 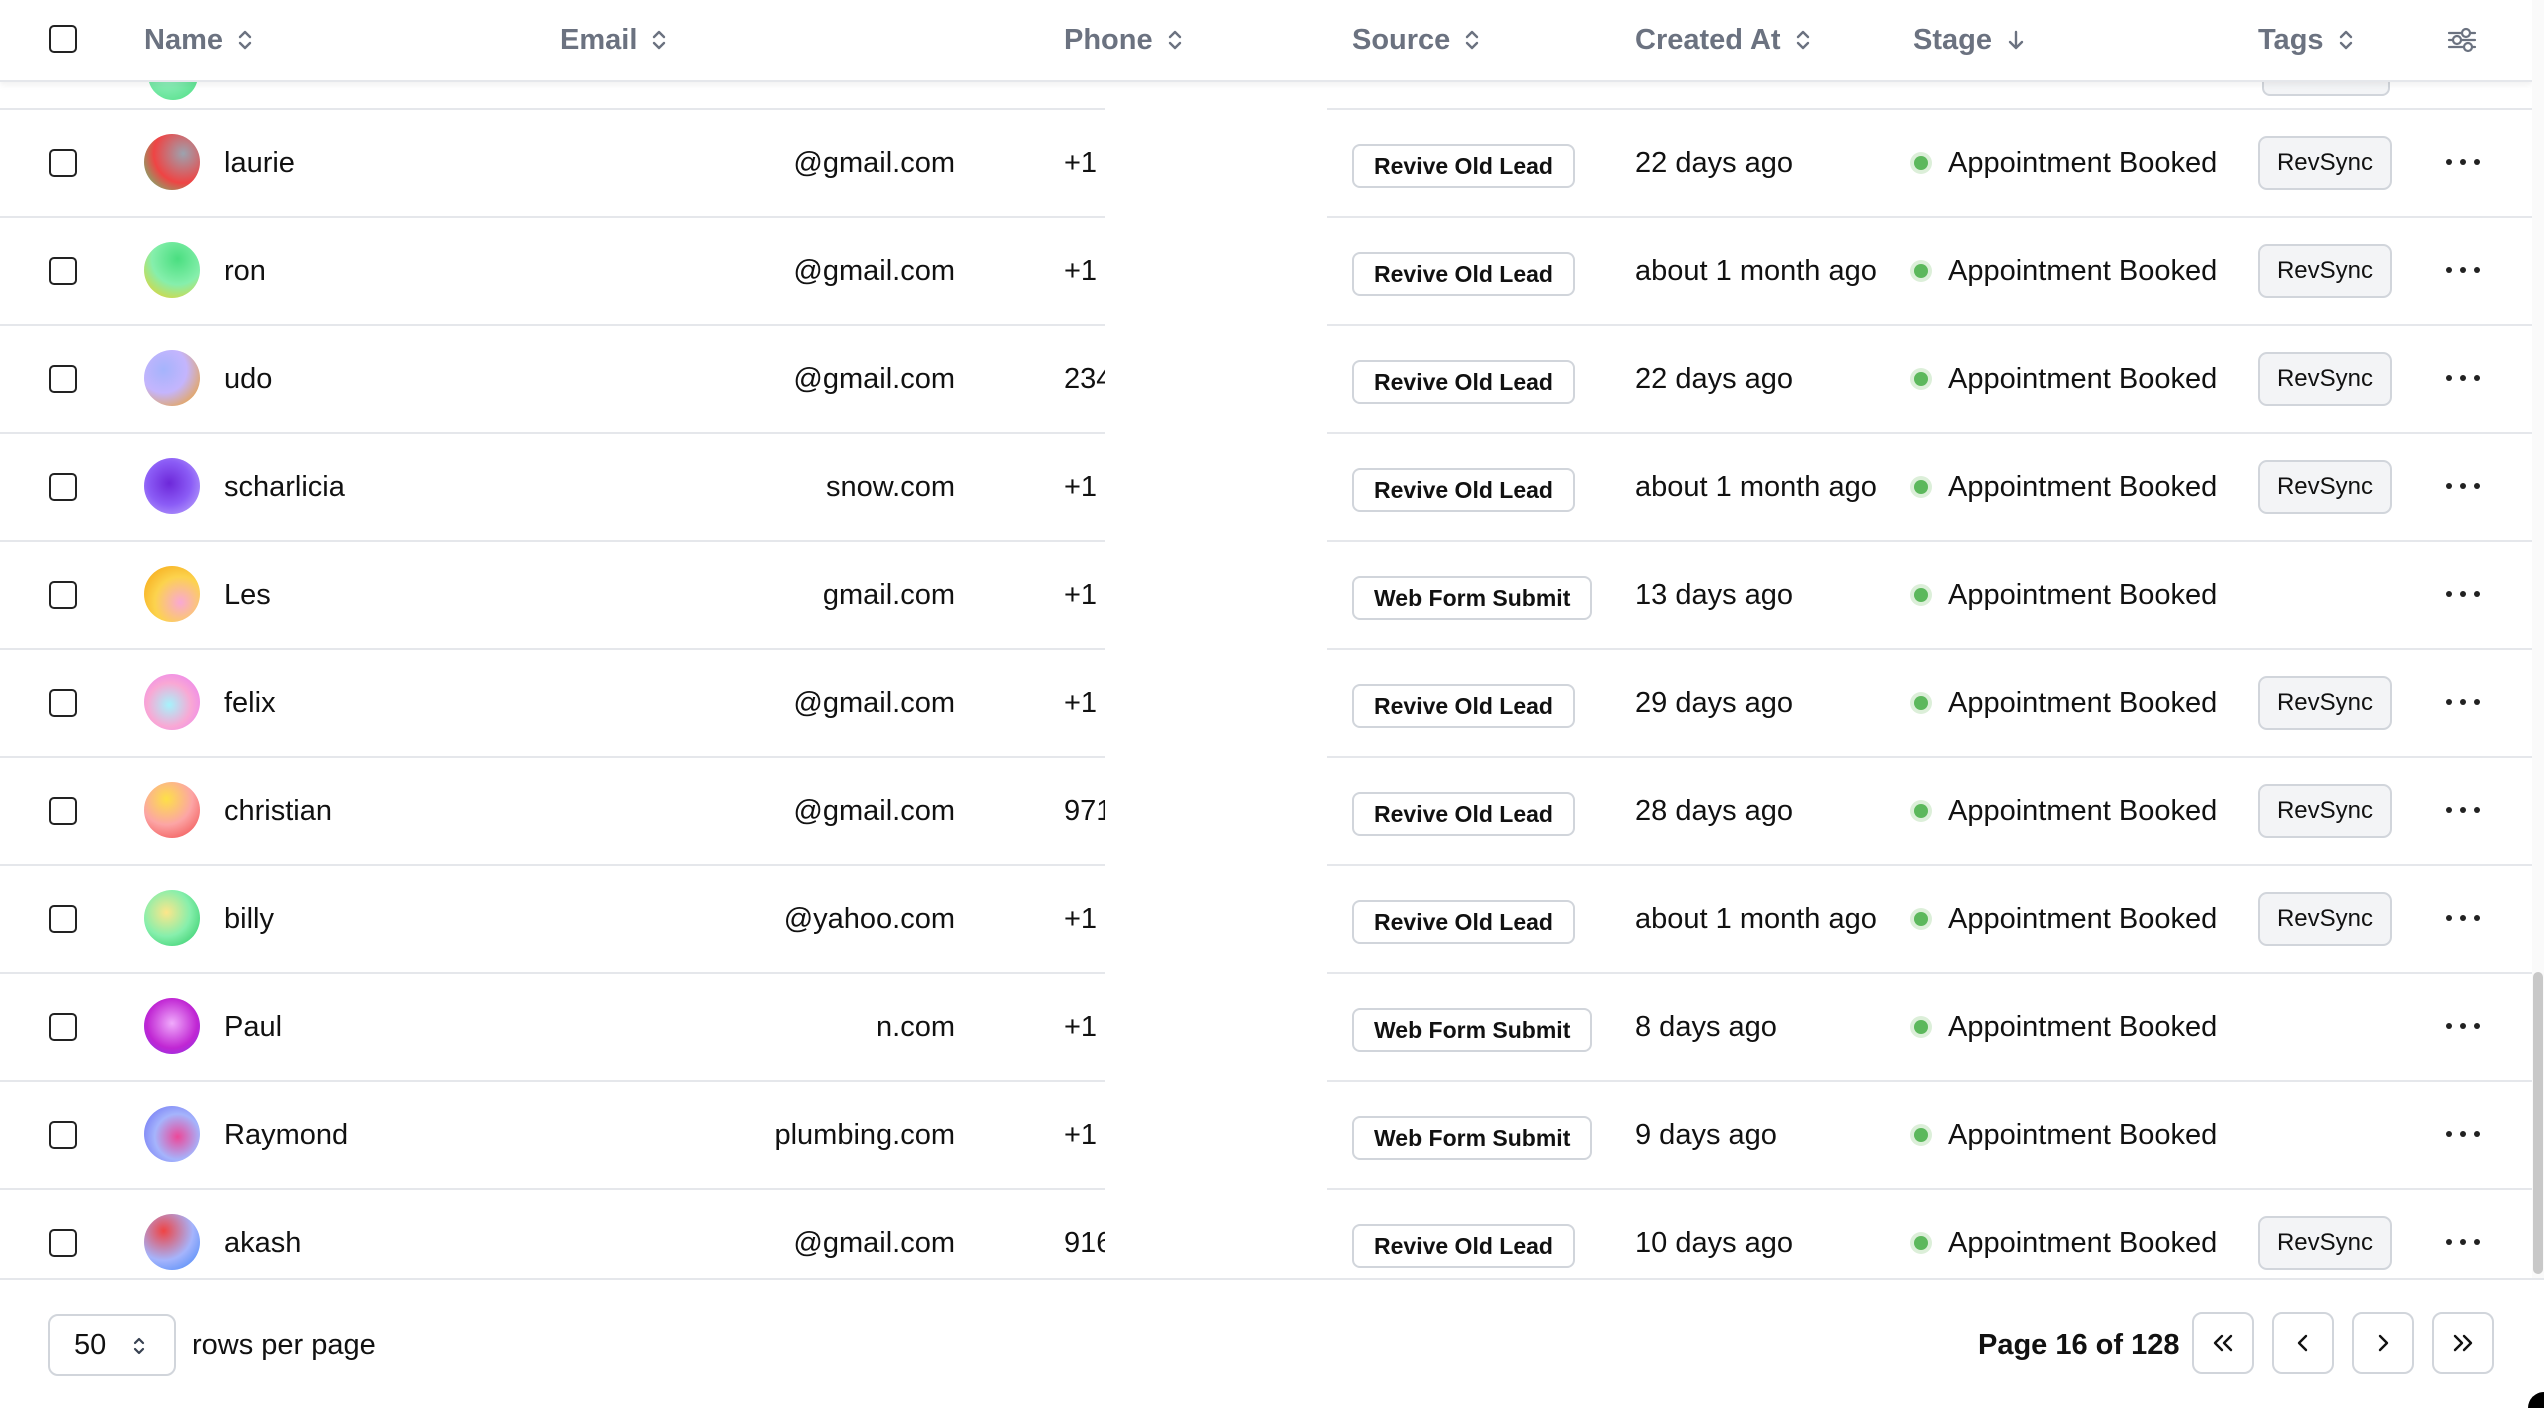 I want to click on rows-per-page-select: 50, so click(x=112, y=1345).